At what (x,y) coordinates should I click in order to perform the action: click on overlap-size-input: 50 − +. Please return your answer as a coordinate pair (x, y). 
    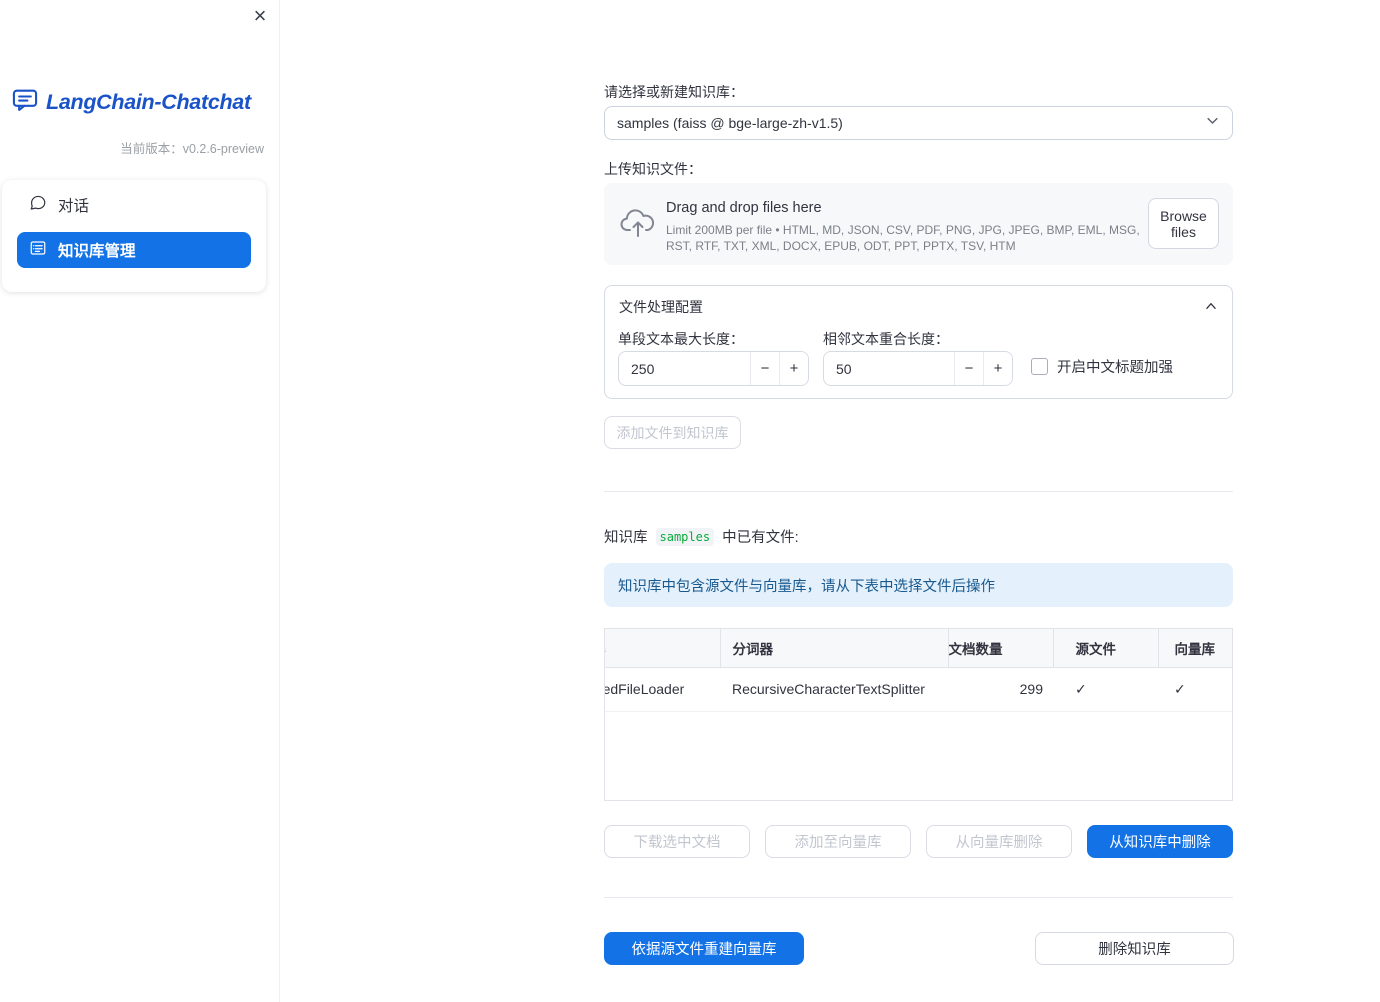
    Looking at the image, I should click on (918, 368).